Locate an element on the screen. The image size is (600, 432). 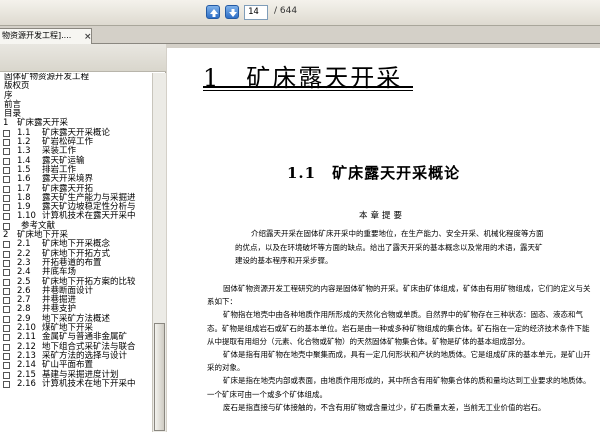
arrow-up-icon is located at coordinates (214, 13).